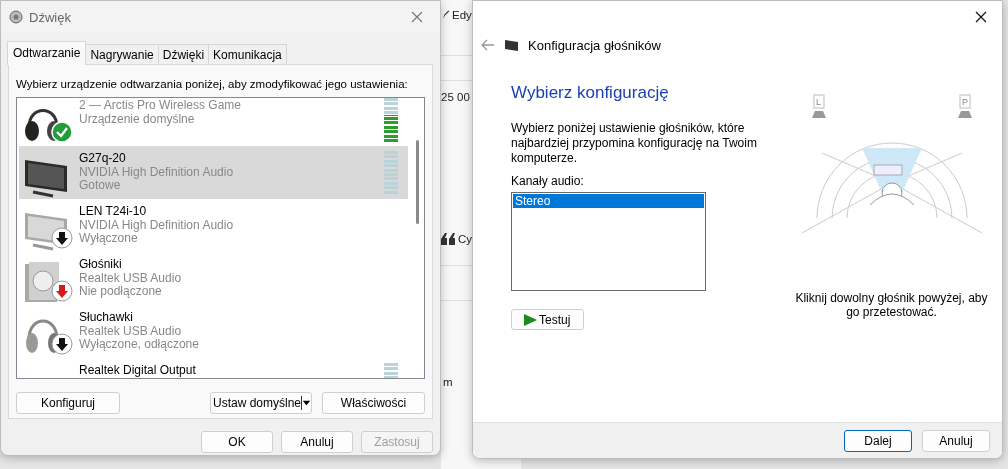 Image resolution: width=1008 pixels, height=469 pixels. Describe the element at coordinates (212, 84) in the screenshot. I see `instruction-text: Wybierz urządzenie odtwarzania poniżej, aby zmodyfikować jego ustawienia:` at that location.